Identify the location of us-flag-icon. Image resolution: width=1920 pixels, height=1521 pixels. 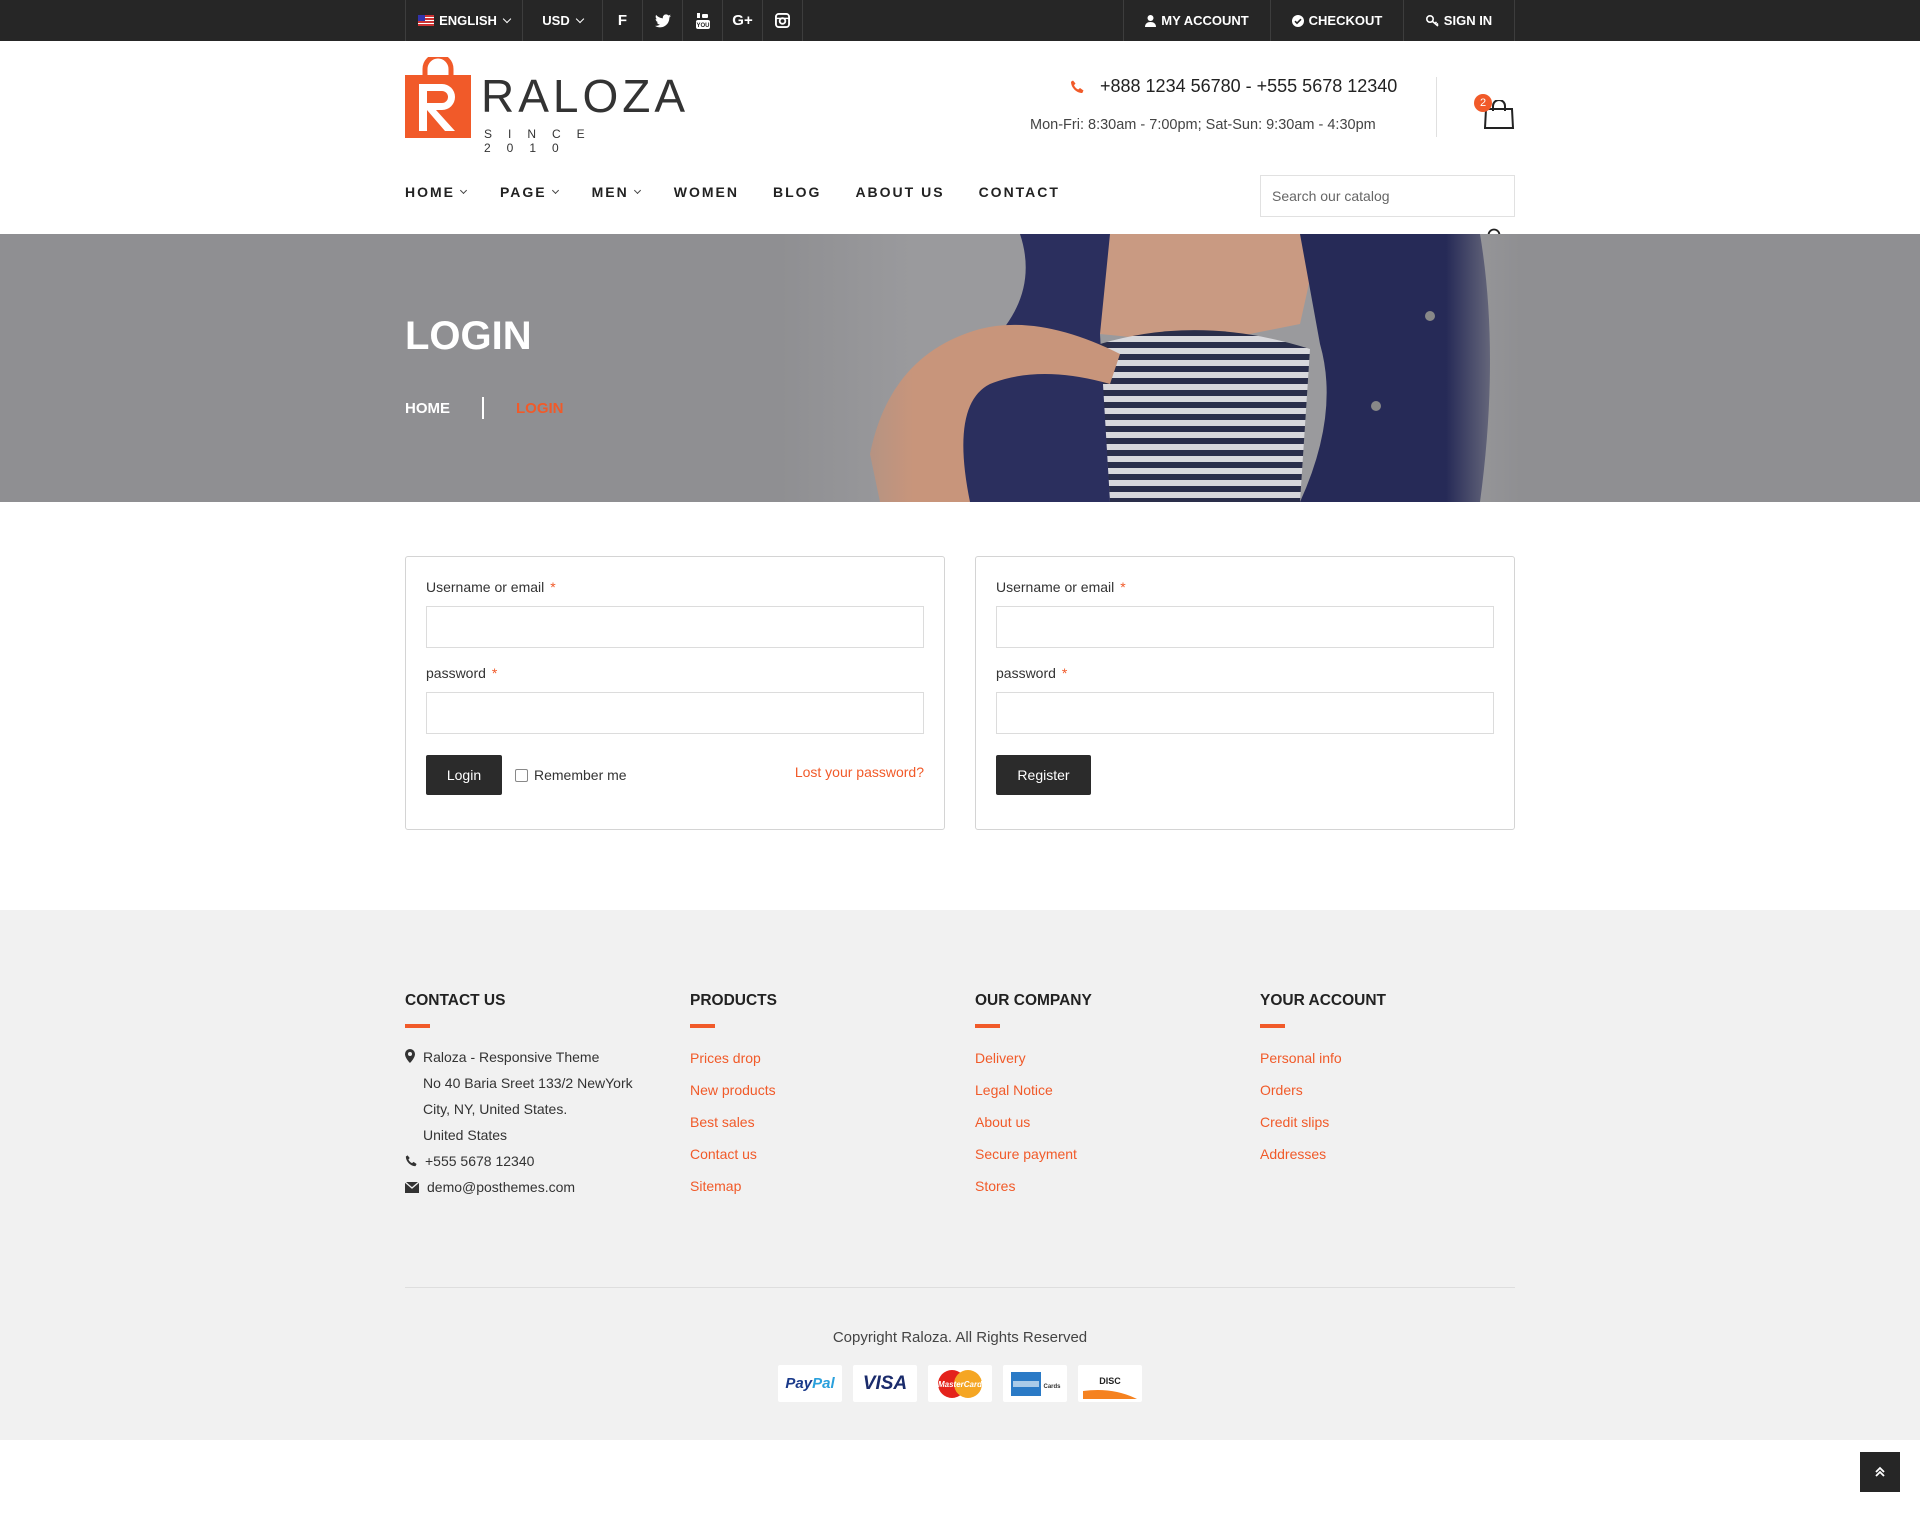
(426, 20).